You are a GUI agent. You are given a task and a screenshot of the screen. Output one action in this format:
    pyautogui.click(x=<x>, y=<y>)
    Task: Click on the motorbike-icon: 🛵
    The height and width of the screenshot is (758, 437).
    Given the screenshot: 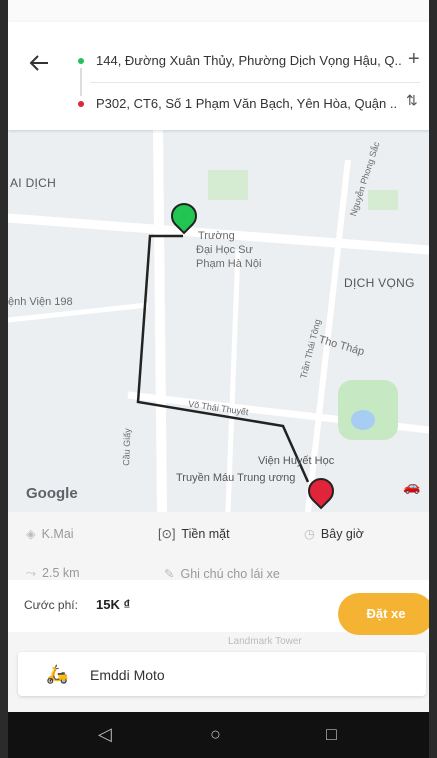 What is the action you would take?
    pyautogui.click(x=57, y=674)
    